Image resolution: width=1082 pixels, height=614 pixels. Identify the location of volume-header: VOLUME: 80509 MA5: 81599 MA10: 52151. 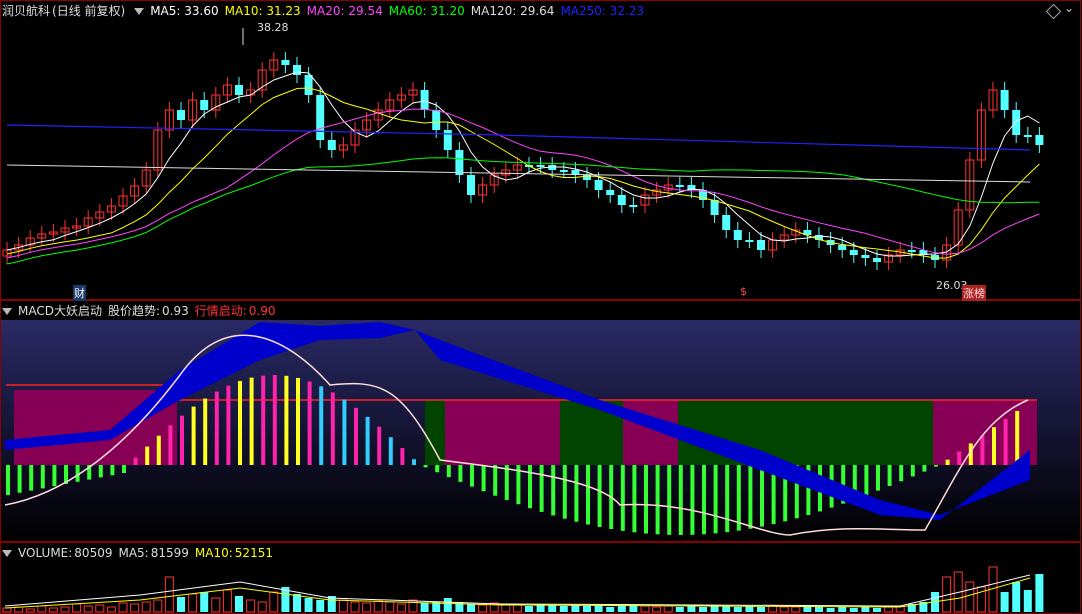
(140, 553).